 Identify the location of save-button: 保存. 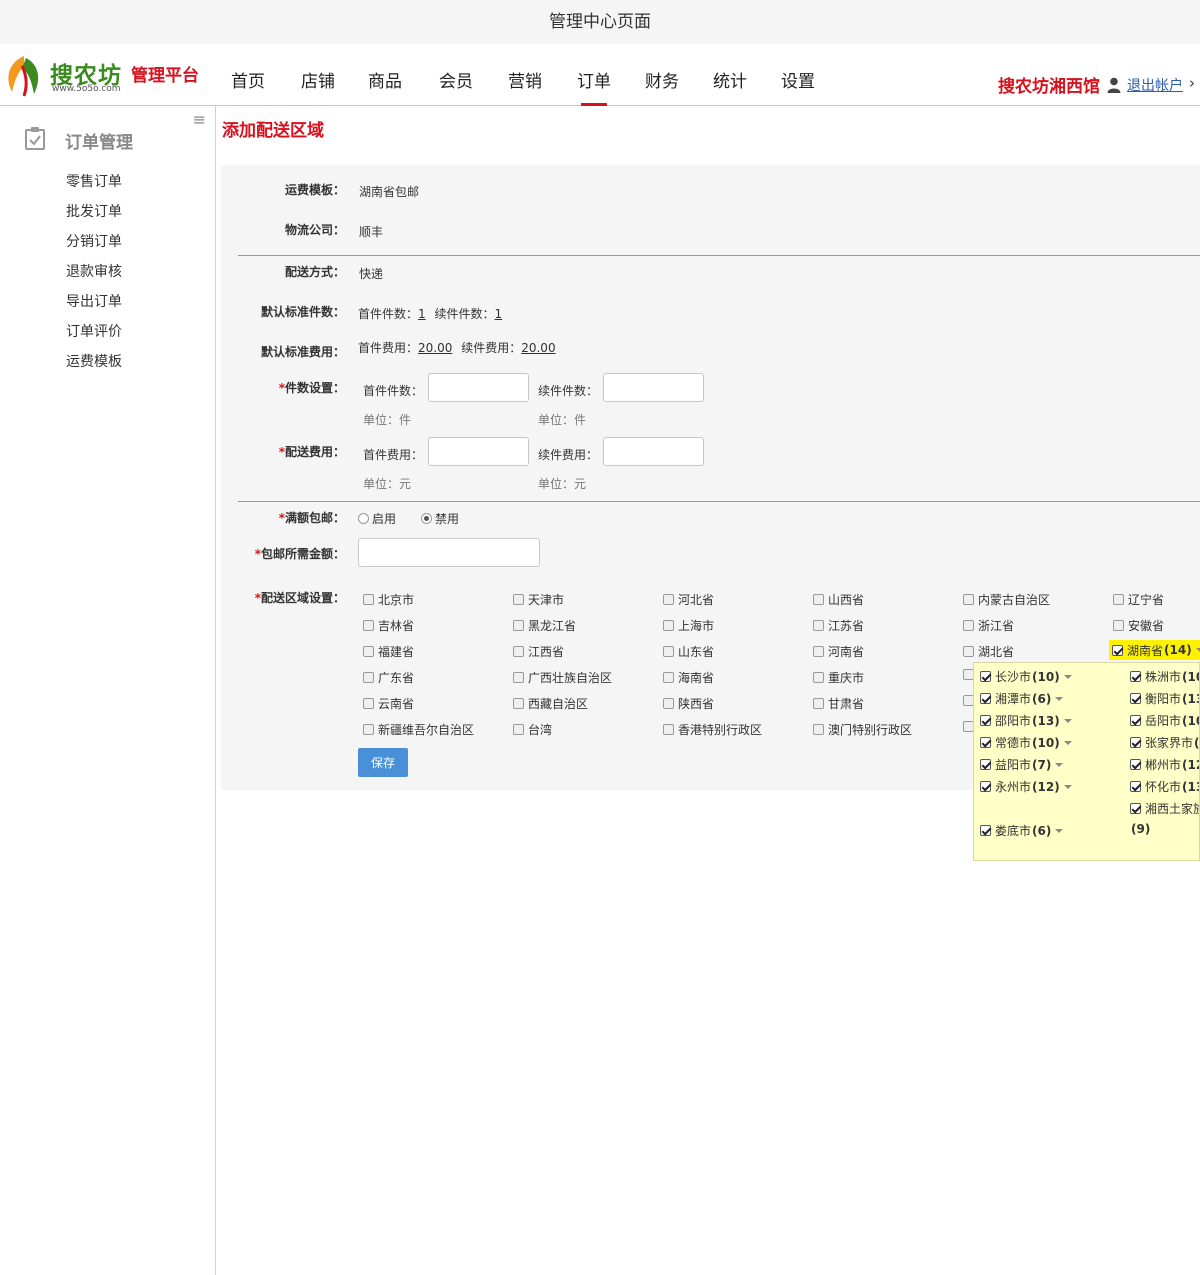
(383, 762).